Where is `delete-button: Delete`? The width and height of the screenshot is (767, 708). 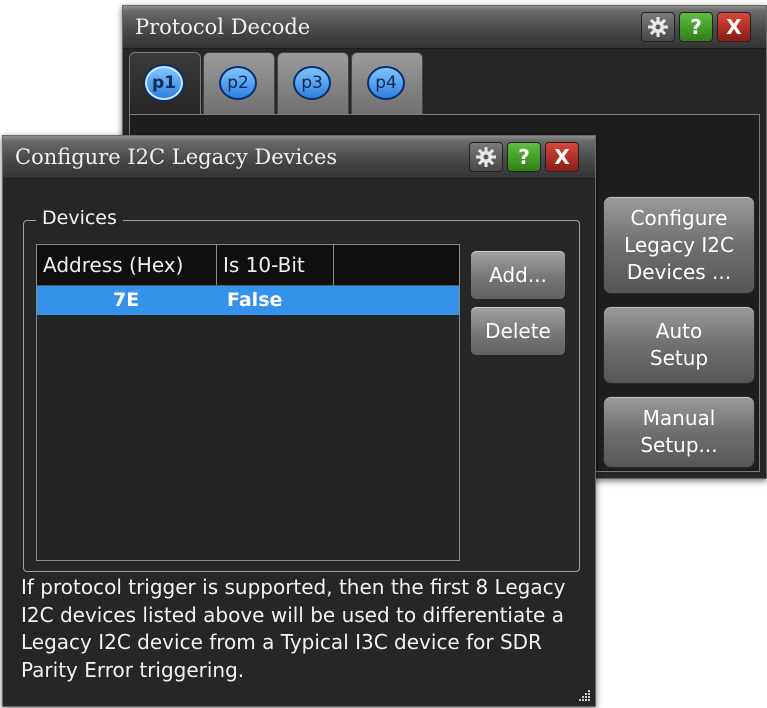
delete-button: Delete is located at coordinates (518, 331).